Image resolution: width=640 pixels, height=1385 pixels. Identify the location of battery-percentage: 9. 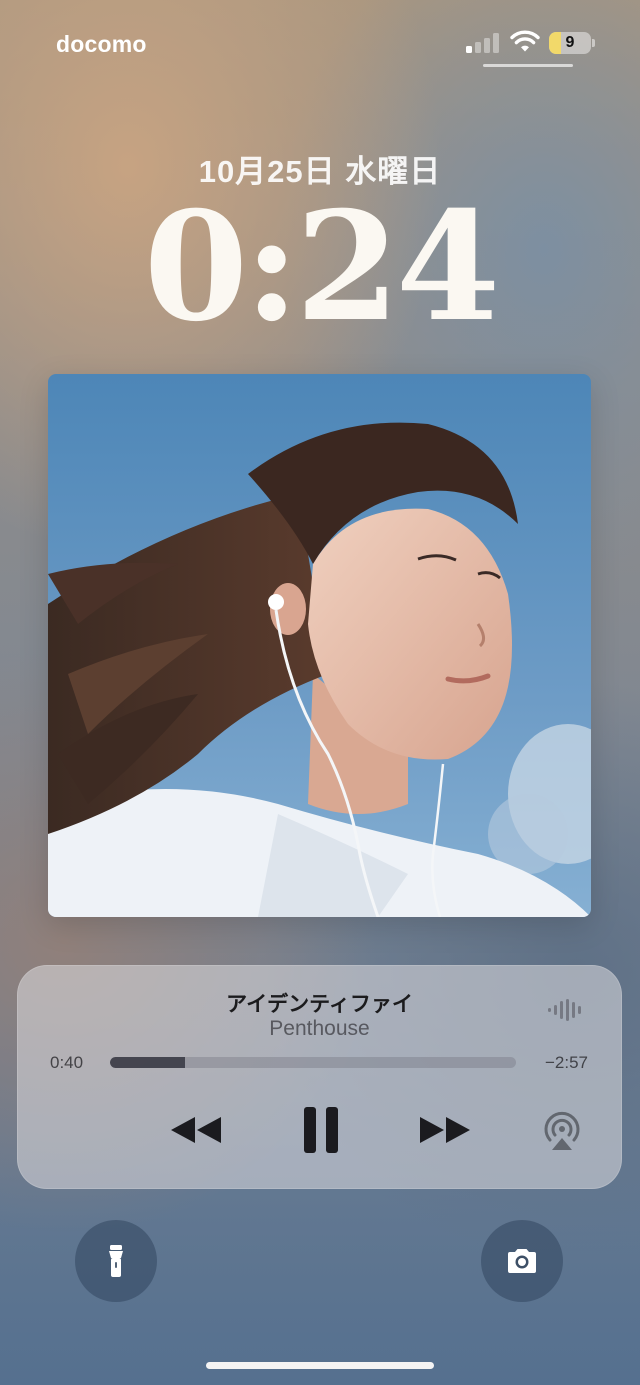
(570, 42).